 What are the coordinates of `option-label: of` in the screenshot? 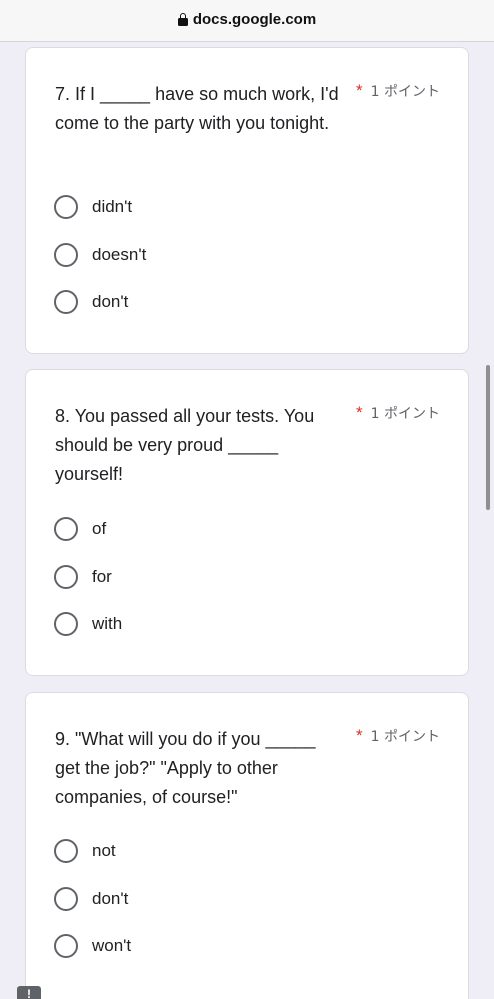 It's located at (99, 528).